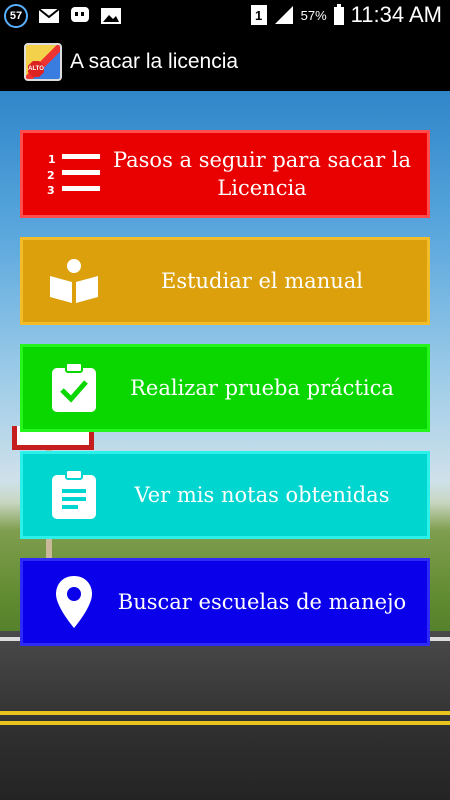  I want to click on status-bar: 57 1 57% 11:34 AM, so click(225, 16).